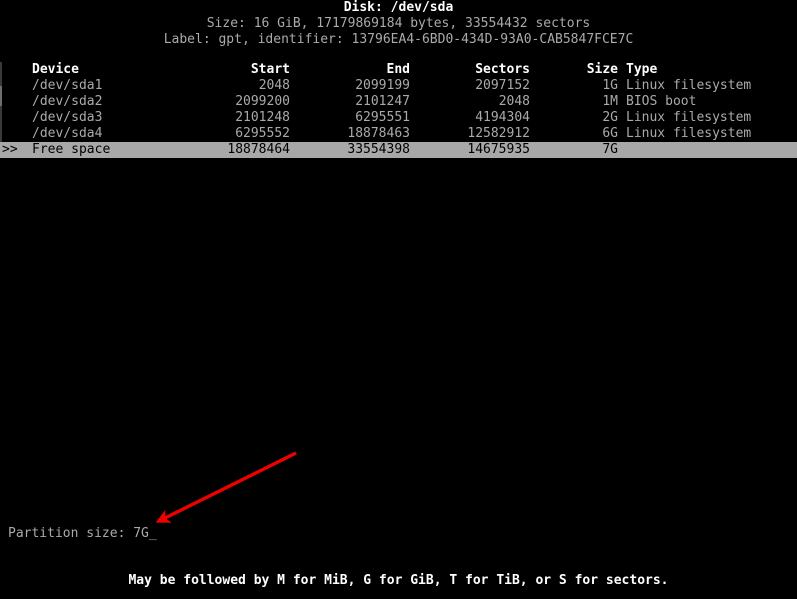  What do you see at coordinates (610, 85) in the screenshot?
I see `cell-size: 1G` at bounding box center [610, 85].